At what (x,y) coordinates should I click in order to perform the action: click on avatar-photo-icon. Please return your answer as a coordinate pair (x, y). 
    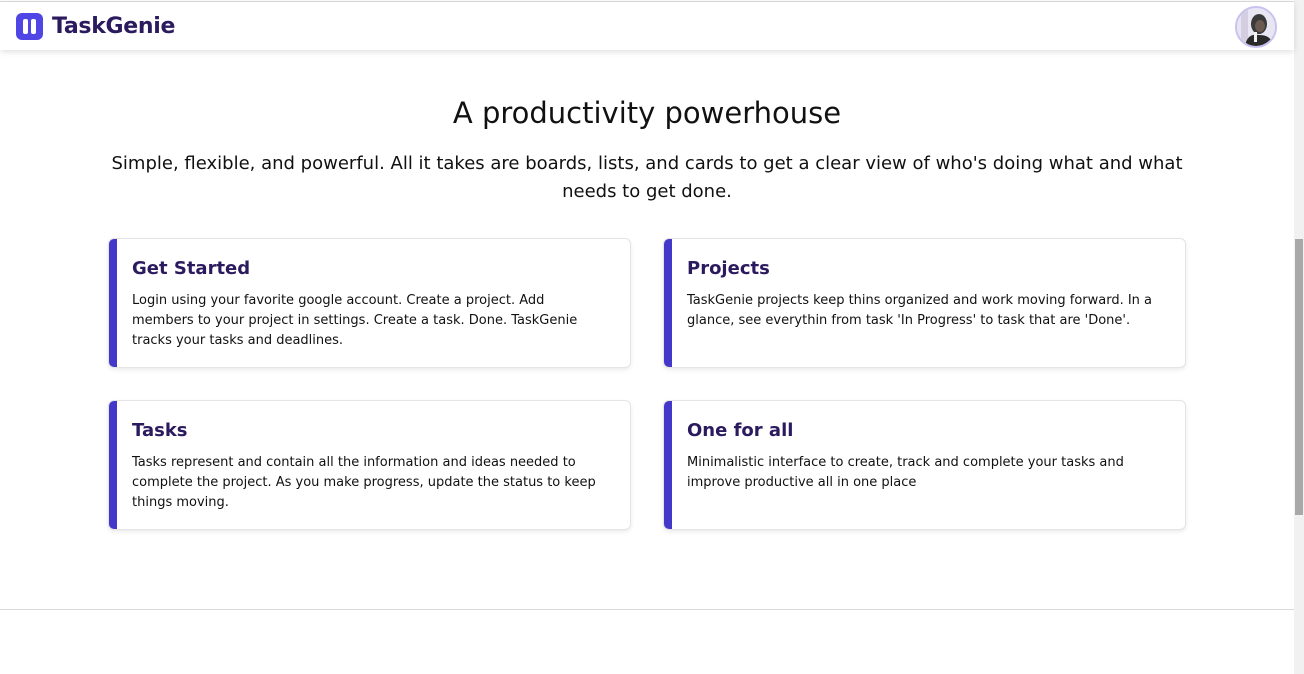
    Looking at the image, I should click on (1256, 27).